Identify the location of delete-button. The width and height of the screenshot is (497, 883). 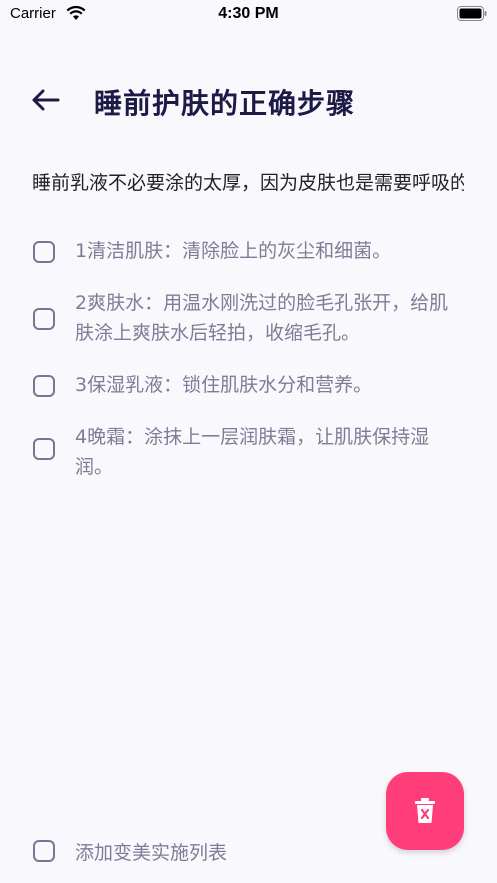
(425, 811).